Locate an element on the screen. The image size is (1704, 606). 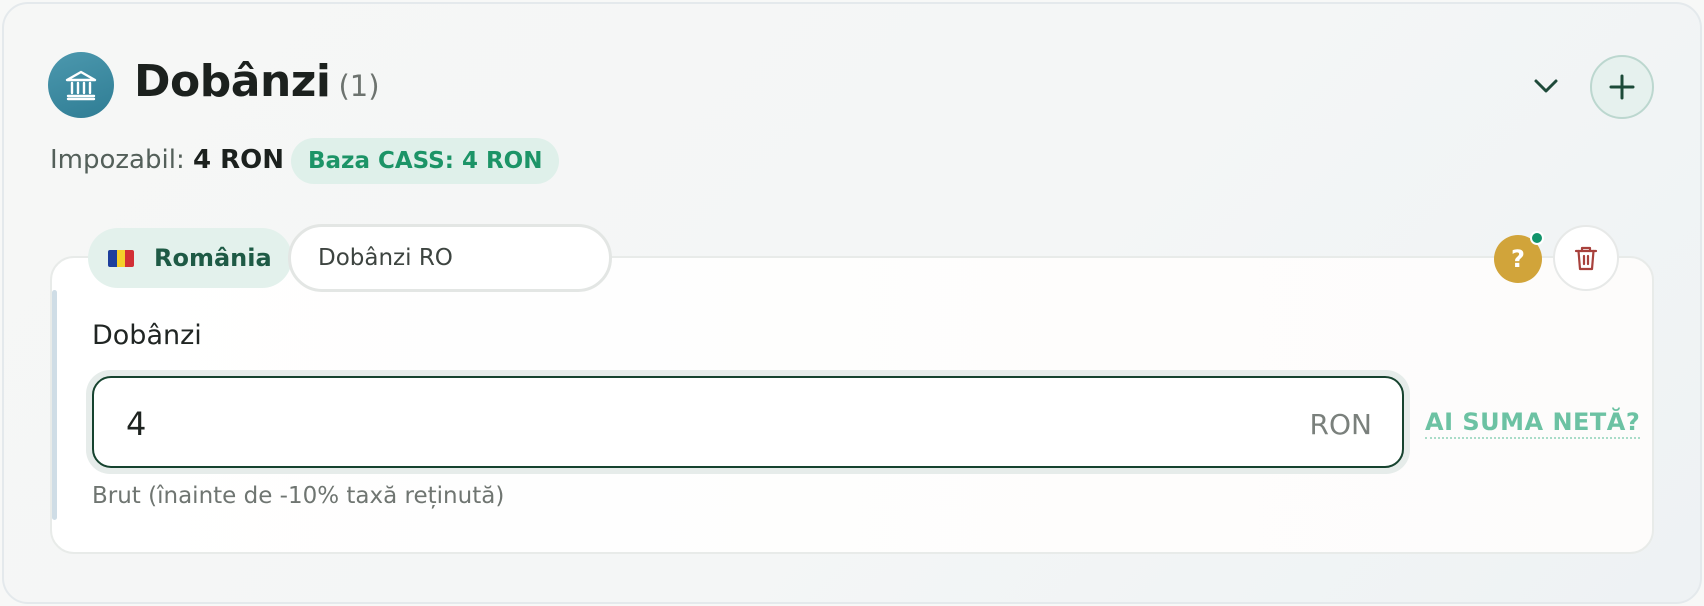
amount-hint: Brut (înainte de -10% taxă reținută) is located at coordinates (298, 496).